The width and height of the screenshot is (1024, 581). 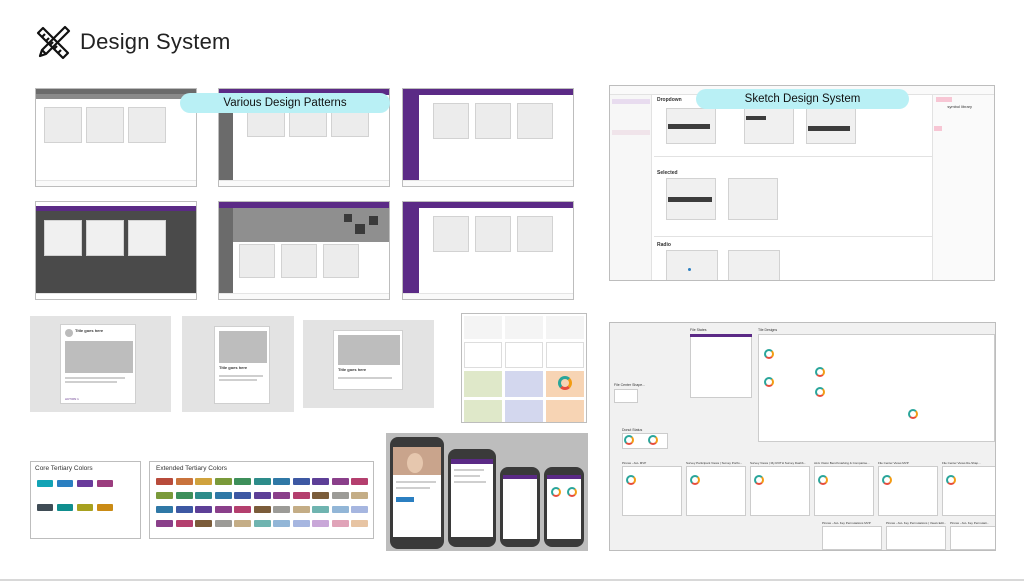 I want to click on tile-grid-thumb, so click(x=524, y=368).